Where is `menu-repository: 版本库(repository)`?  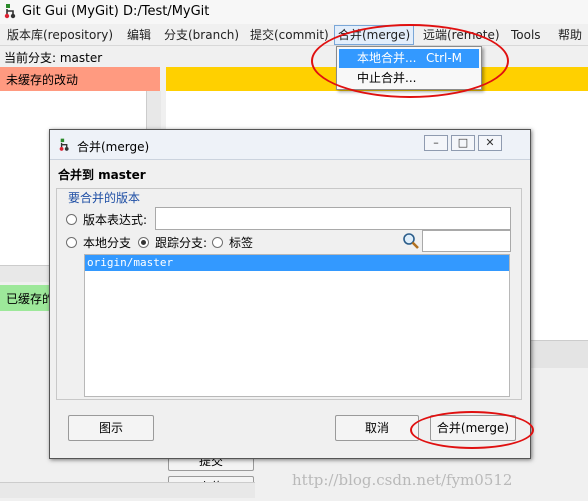
menu-repository: 版本库(repository) is located at coordinates (60, 35).